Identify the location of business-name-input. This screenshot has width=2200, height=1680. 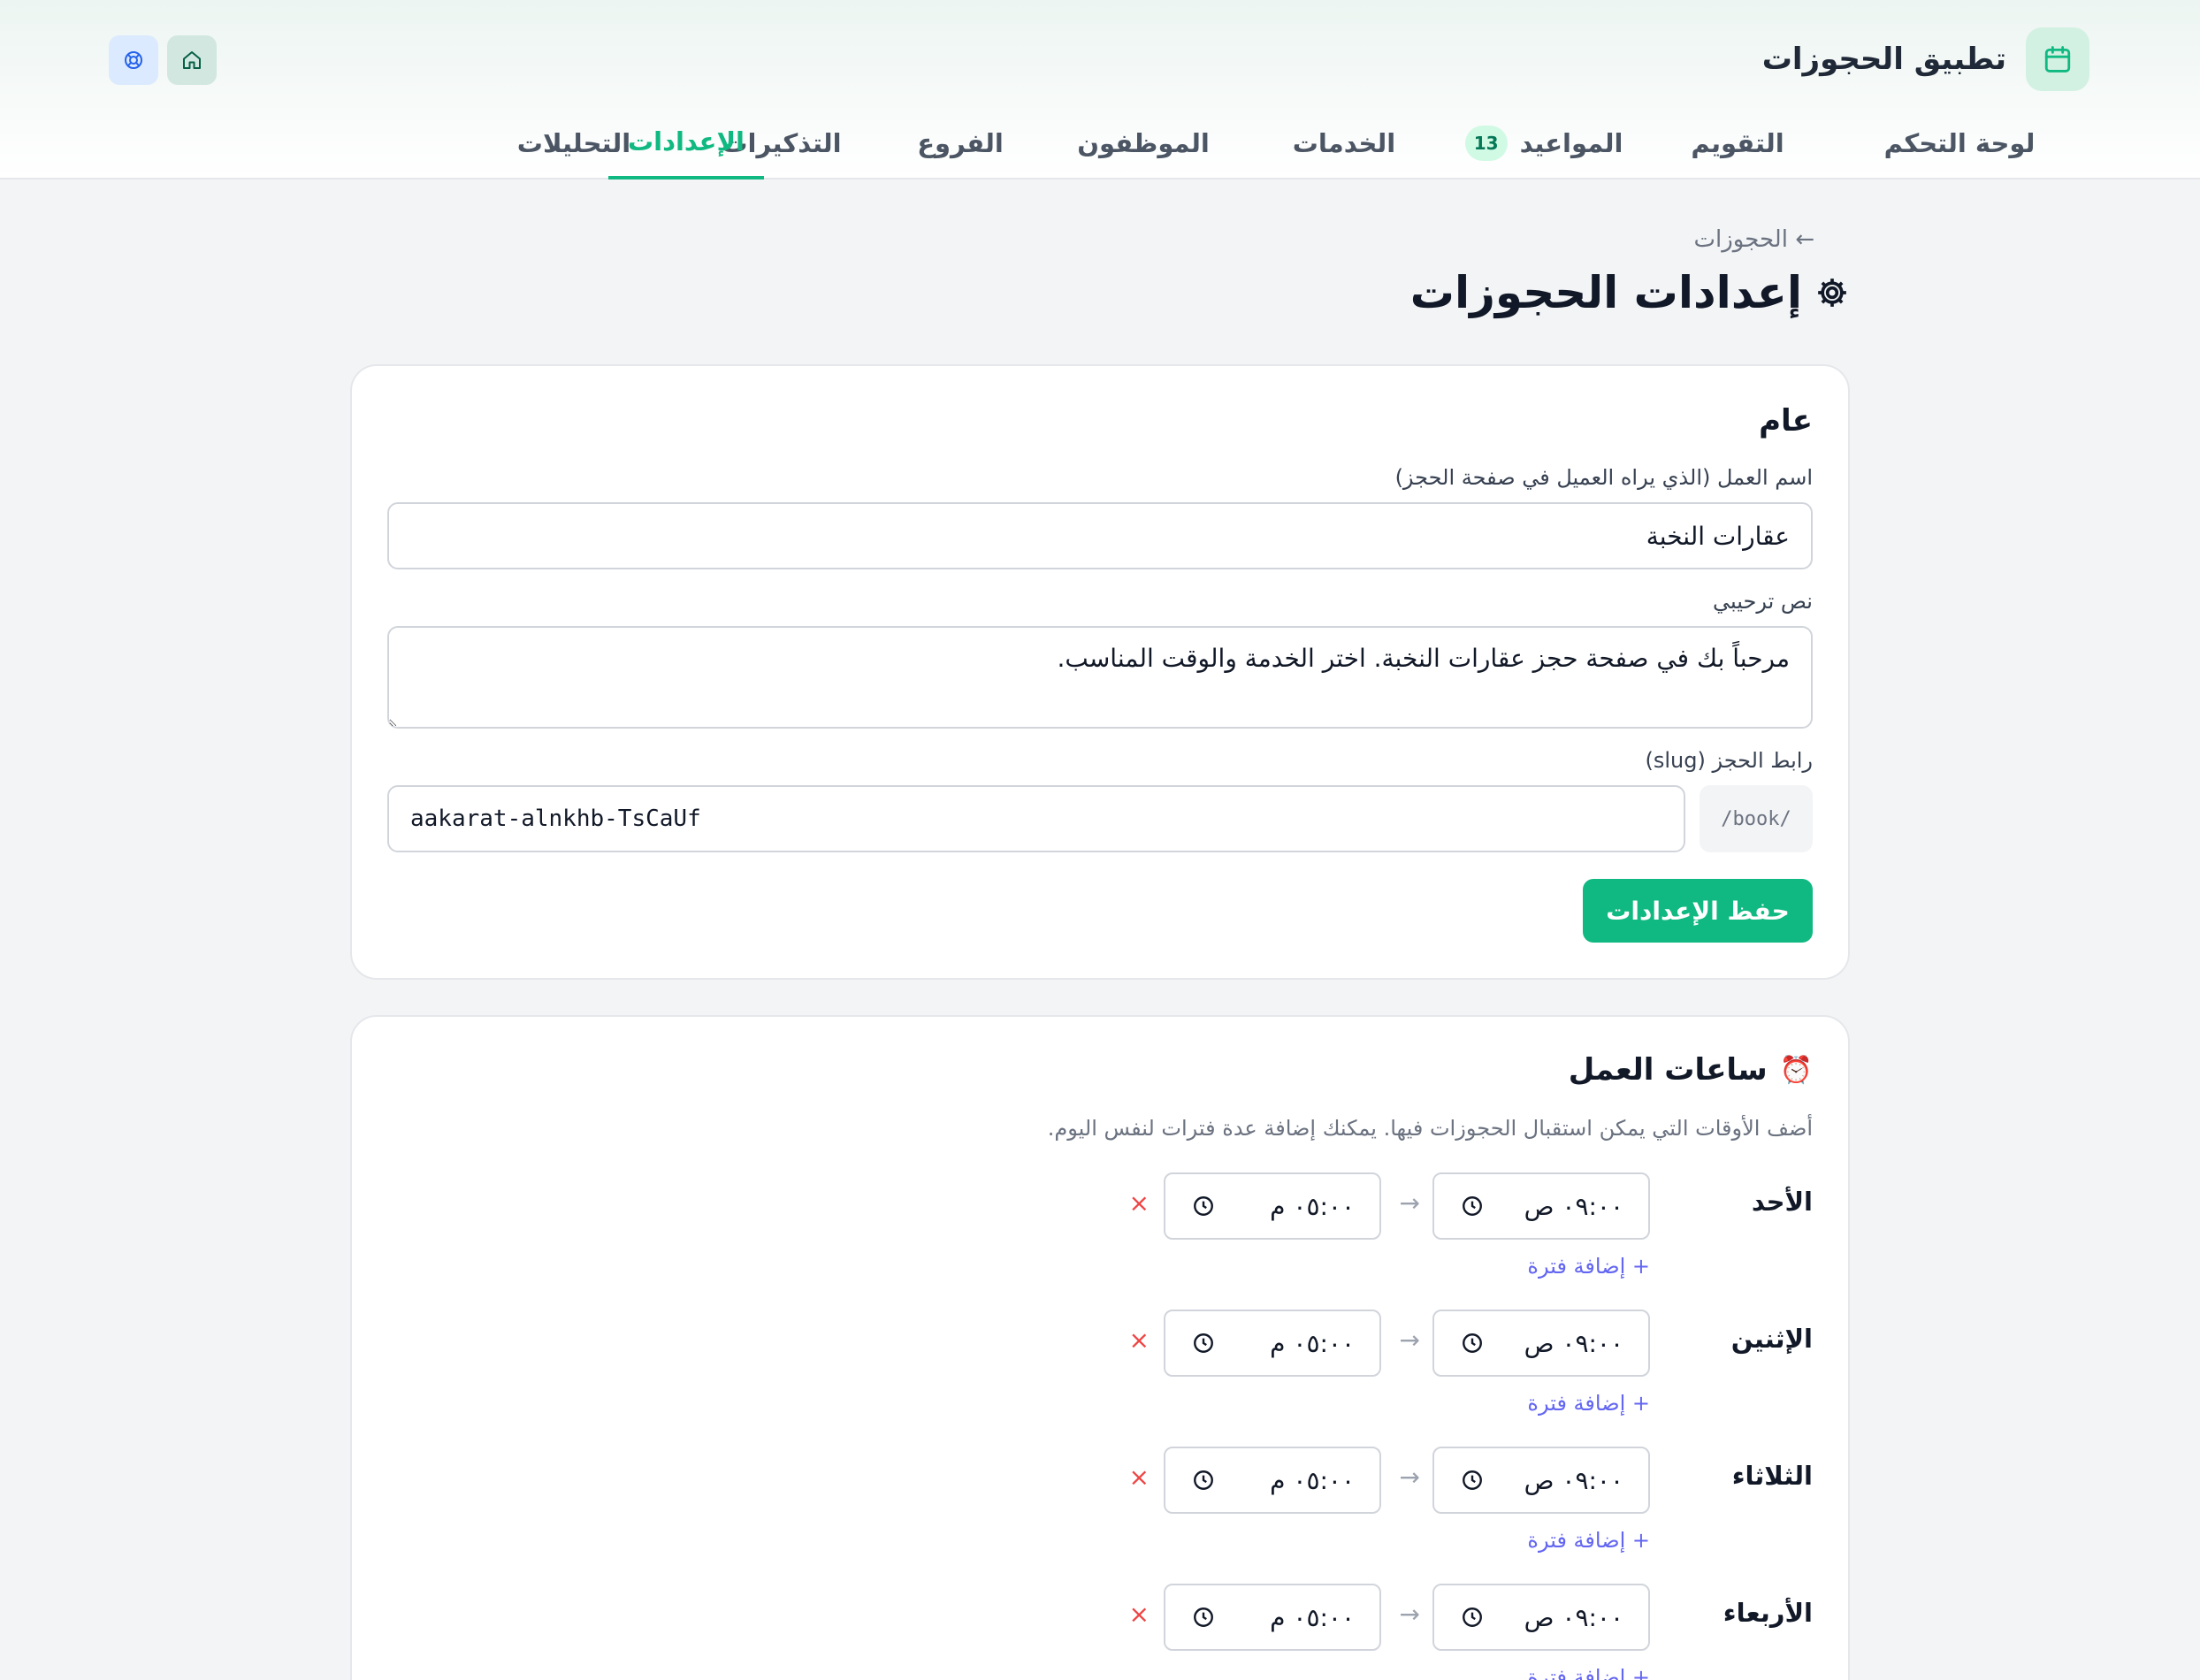
(1100, 535).